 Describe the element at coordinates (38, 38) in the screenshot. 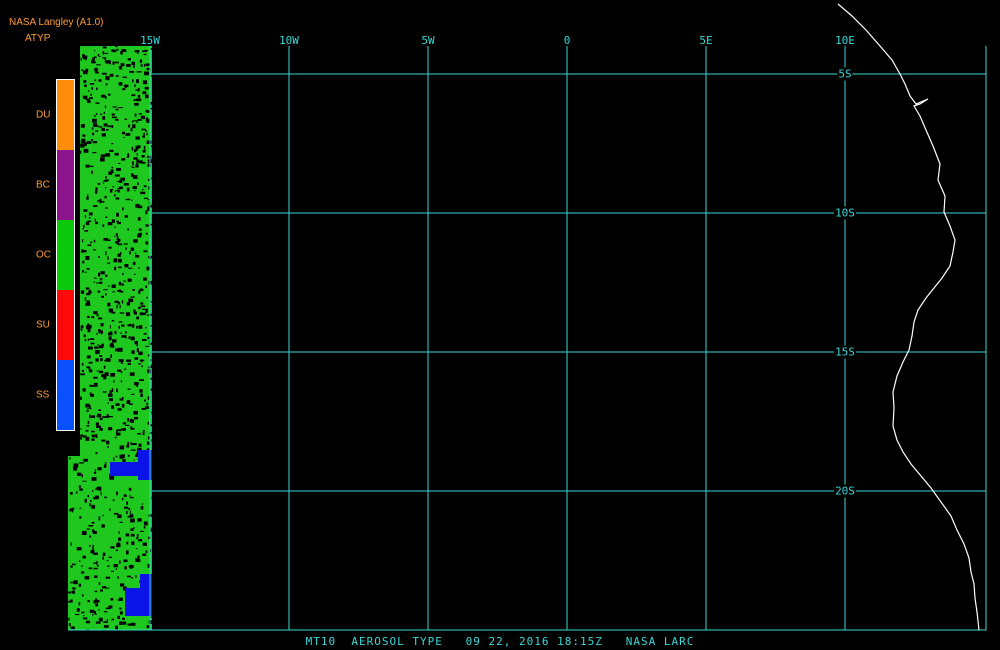

I see `product-code: ATYP` at that location.